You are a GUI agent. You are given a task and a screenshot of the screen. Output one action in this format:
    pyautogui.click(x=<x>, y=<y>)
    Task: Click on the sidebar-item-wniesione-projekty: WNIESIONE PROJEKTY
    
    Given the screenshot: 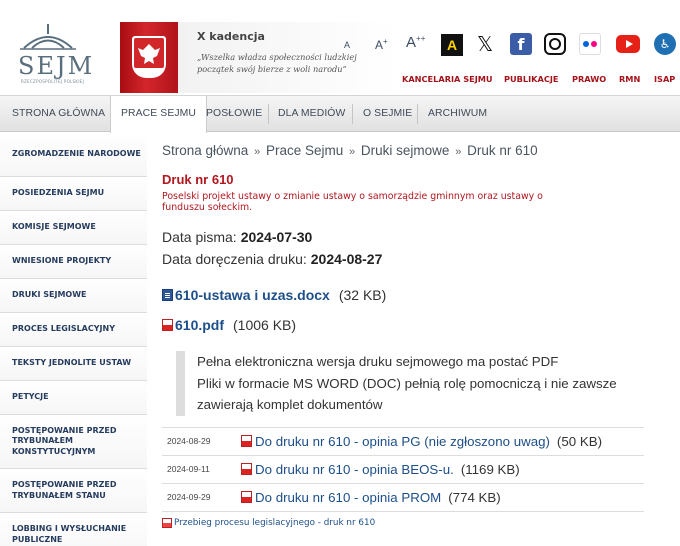 What is the action you would take?
    pyautogui.click(x=73, y=262)
    